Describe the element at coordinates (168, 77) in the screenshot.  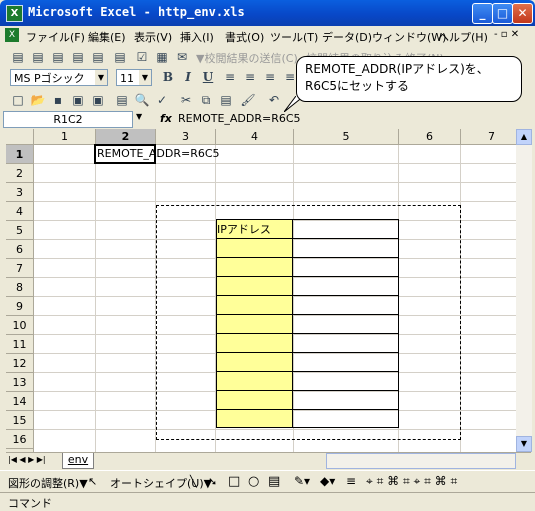
I see `bold-button: B` at that location.